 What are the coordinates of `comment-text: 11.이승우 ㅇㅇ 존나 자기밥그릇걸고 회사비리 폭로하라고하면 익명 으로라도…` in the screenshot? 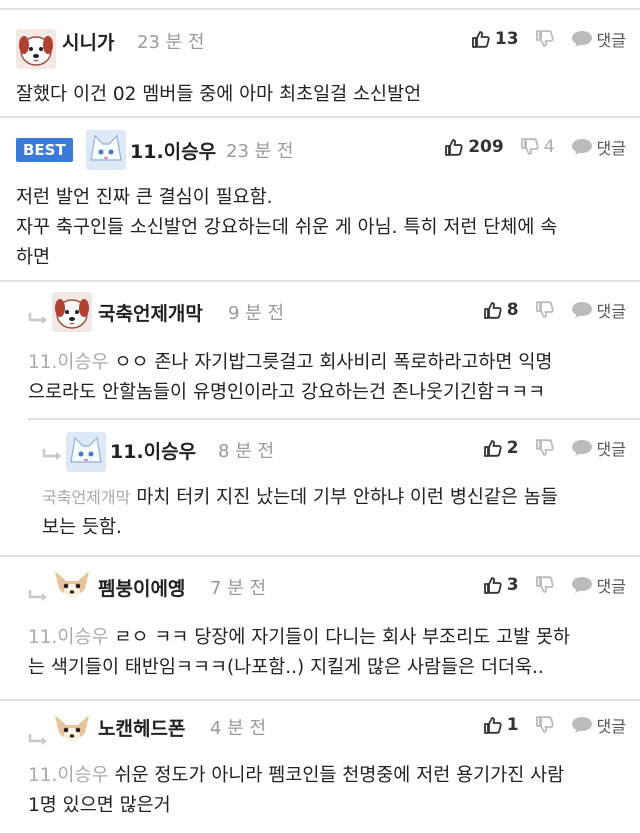 It's located at (334, 378).